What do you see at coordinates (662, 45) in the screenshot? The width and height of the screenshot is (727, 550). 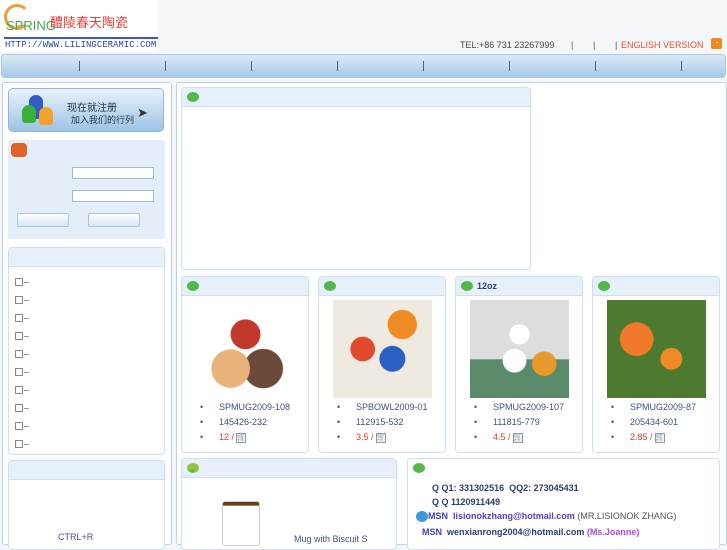 I see `english-version-link: ENGLISH VERSION` at bounding box center [662, 45].